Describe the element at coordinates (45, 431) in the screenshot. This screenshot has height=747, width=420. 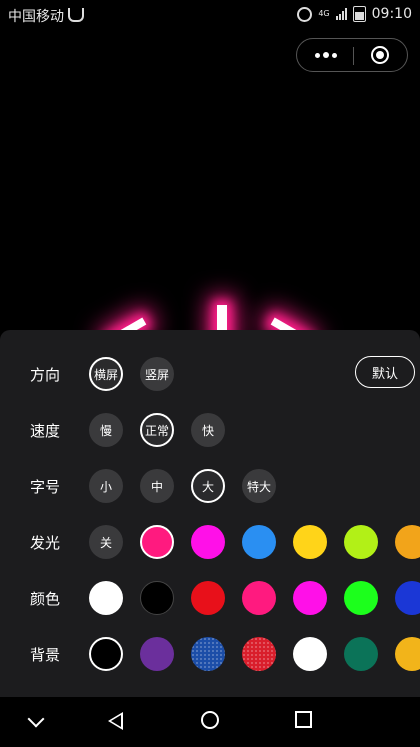
I see `row-label: 速度` at that location.